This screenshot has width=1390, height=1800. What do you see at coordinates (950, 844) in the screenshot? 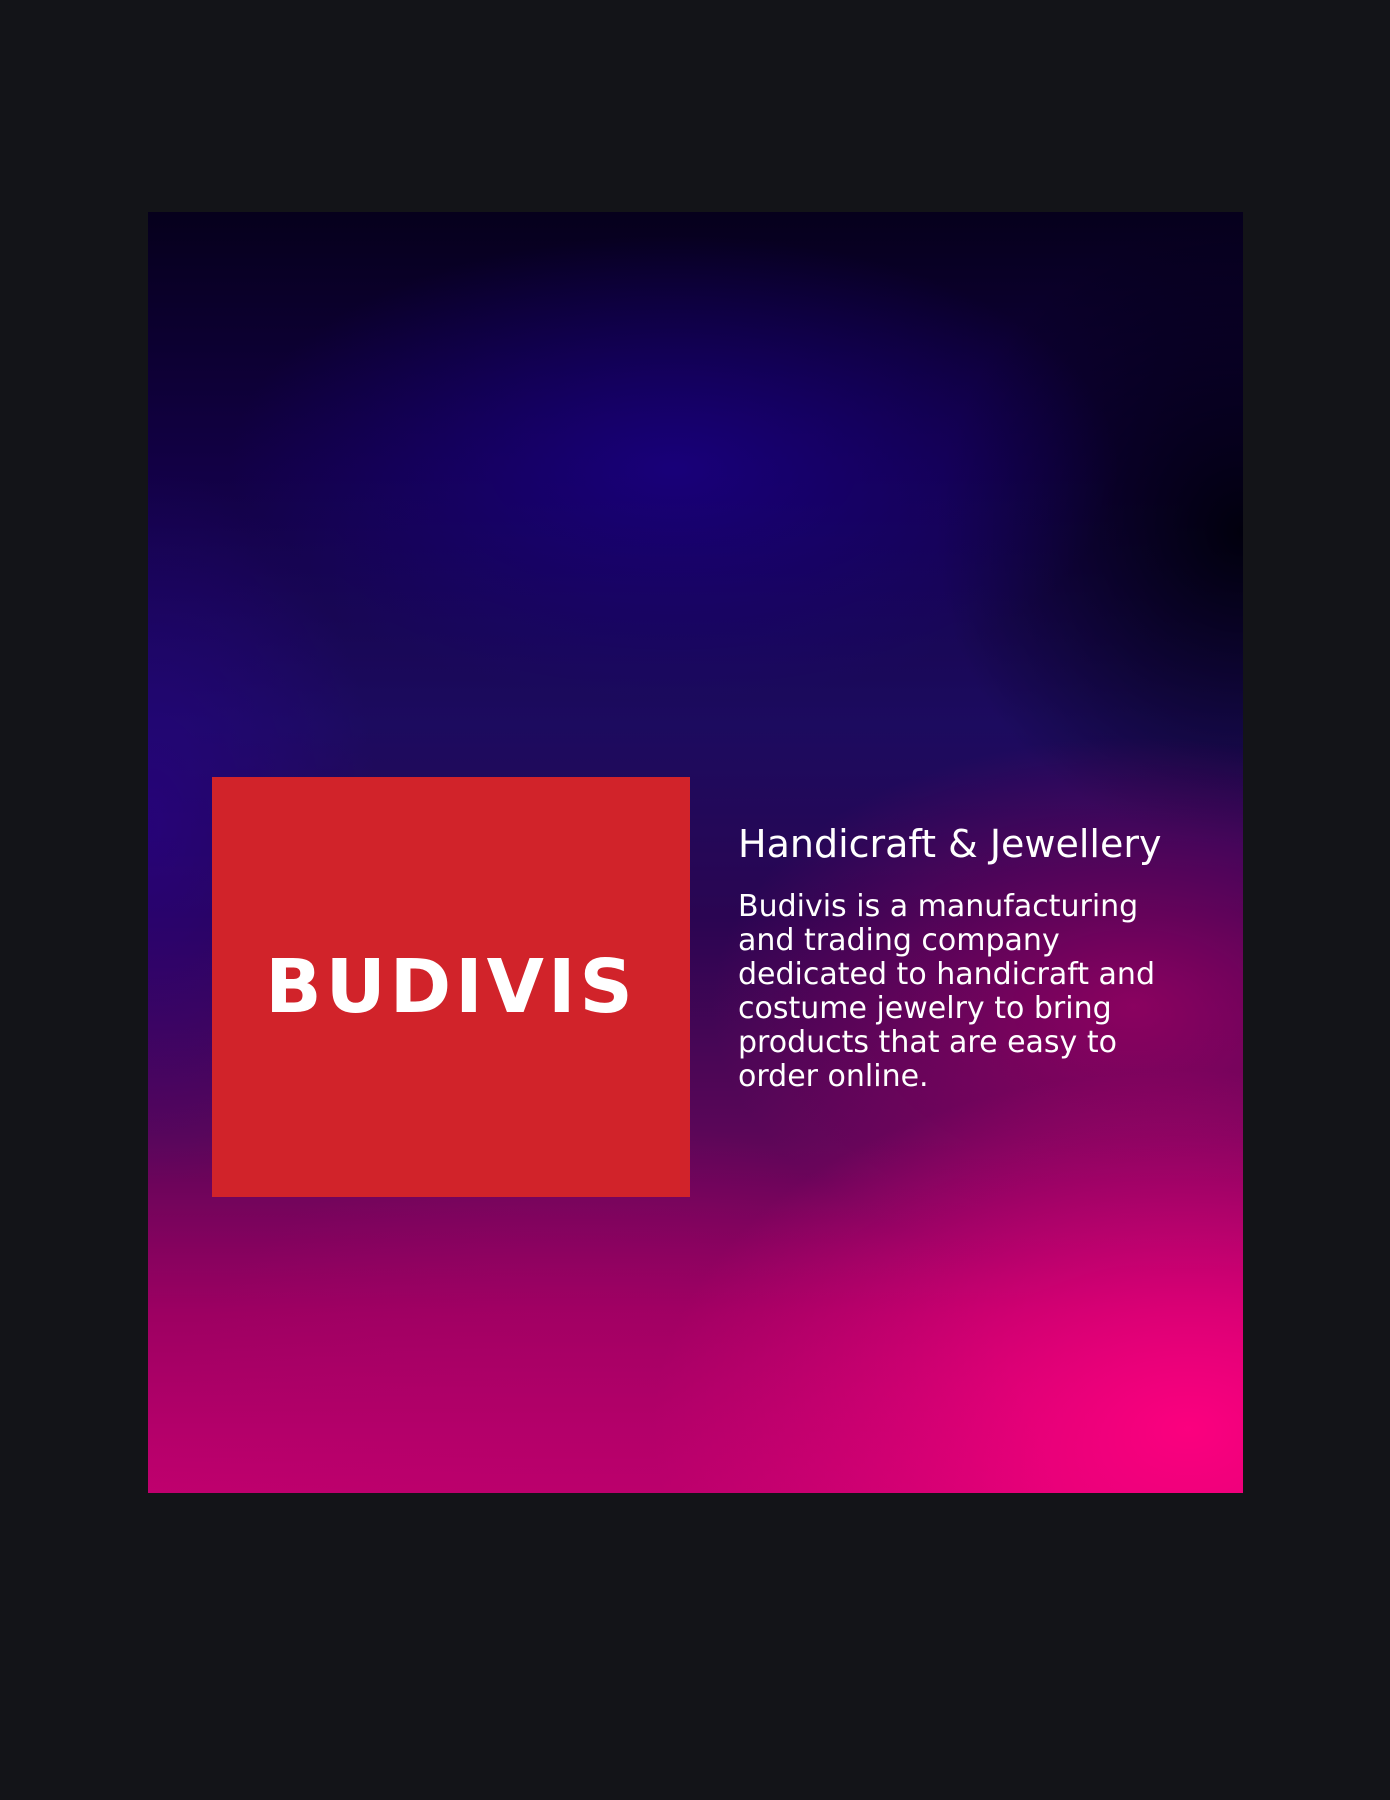
I see `tagline: Handicraft & Jewellery` at bounding box center [950, 844].